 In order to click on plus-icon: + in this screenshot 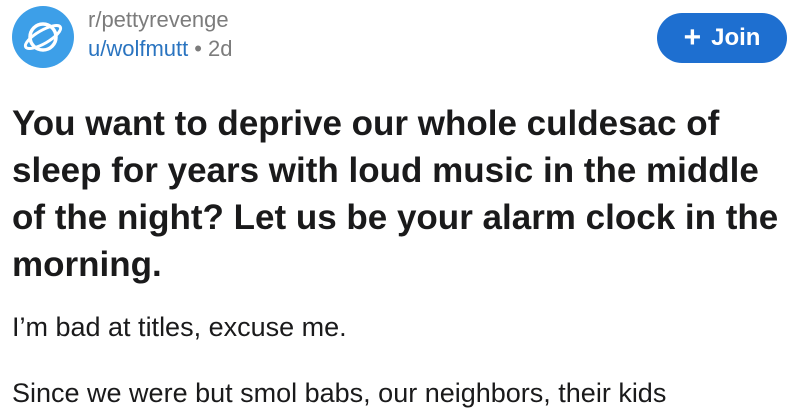, I will do `click(692, 37)`.